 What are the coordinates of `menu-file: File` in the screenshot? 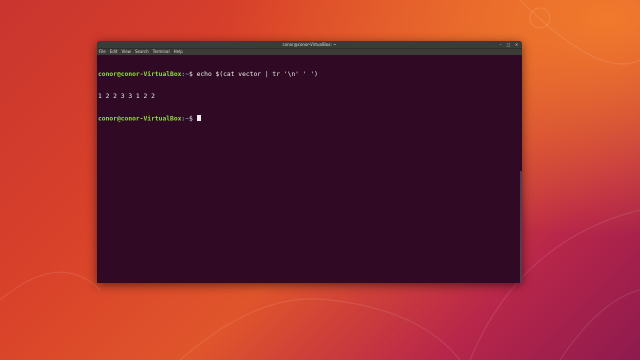 It's located at (102, 52).